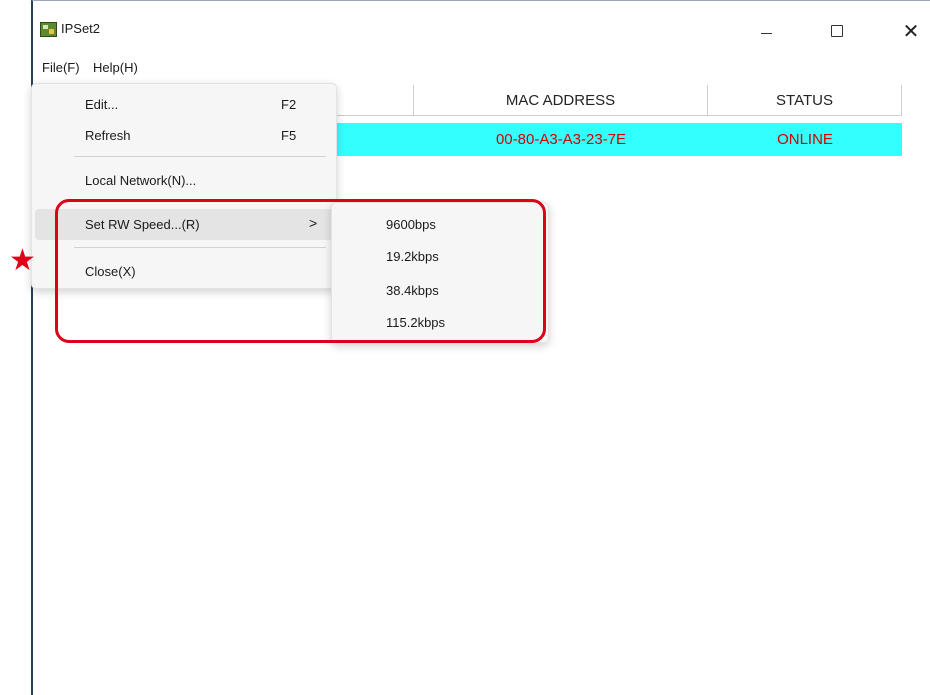 The width and height of the screenshot is (930, 695). I want to click on menu-separator, so click(200, 156).